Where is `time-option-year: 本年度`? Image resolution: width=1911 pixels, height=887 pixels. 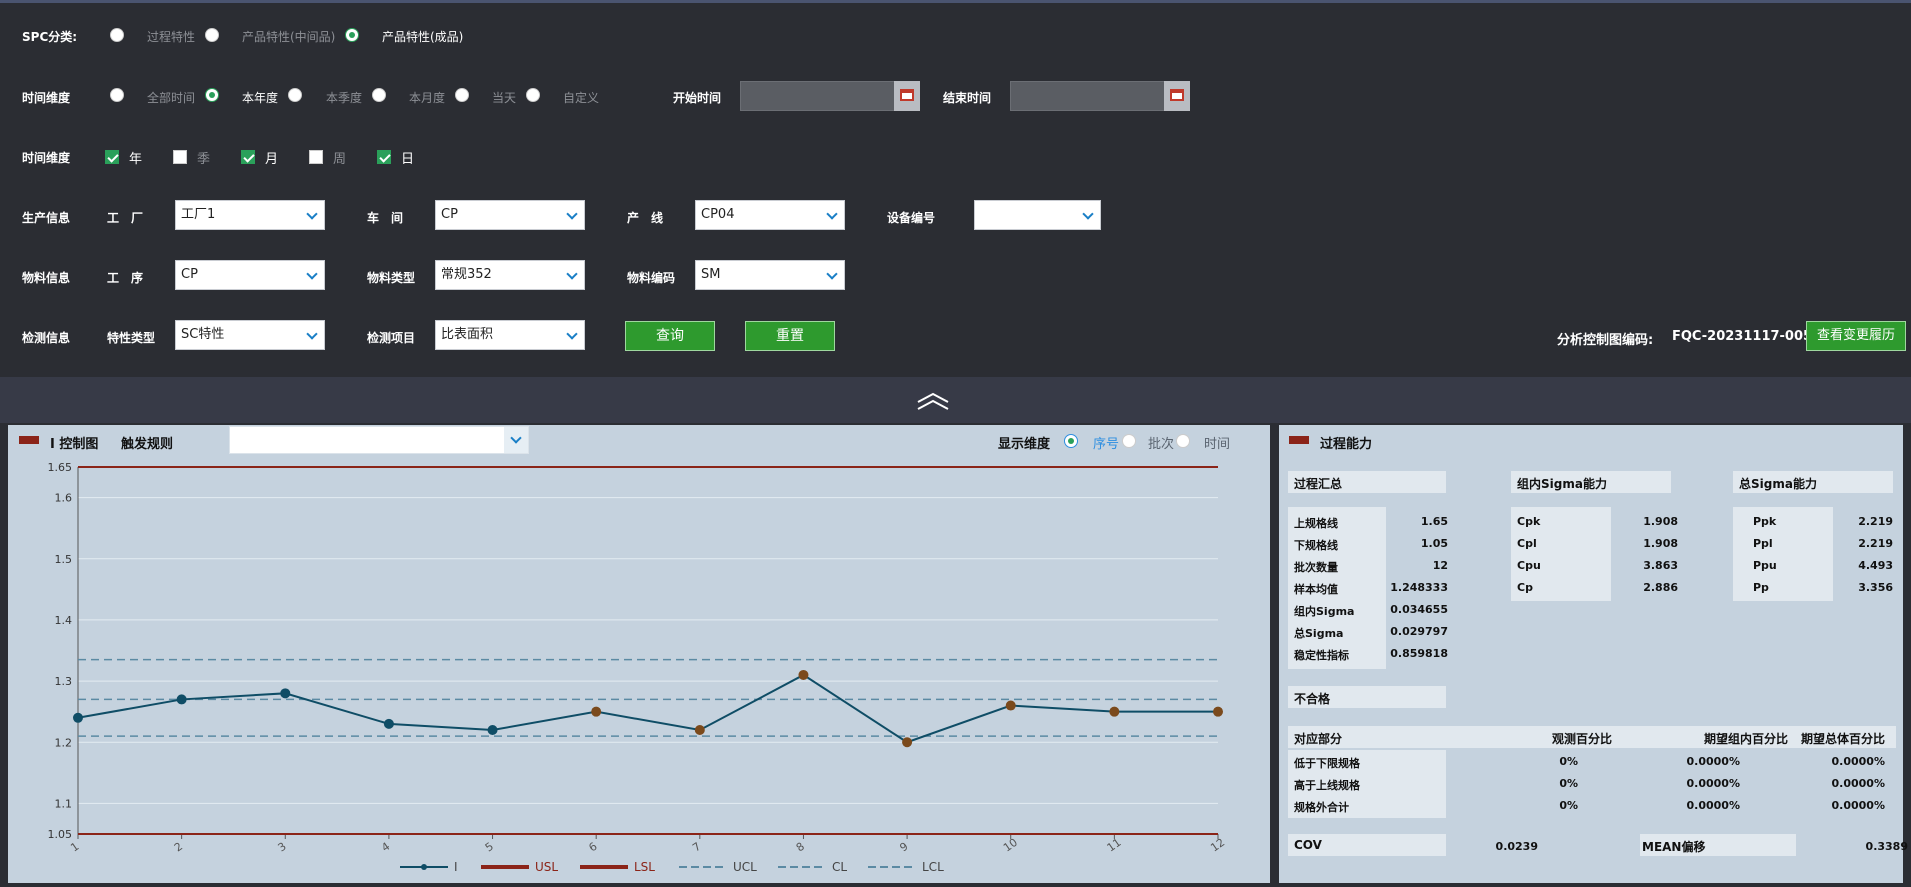 time-option-year: 本年度 is located at coordinates (260, 97).